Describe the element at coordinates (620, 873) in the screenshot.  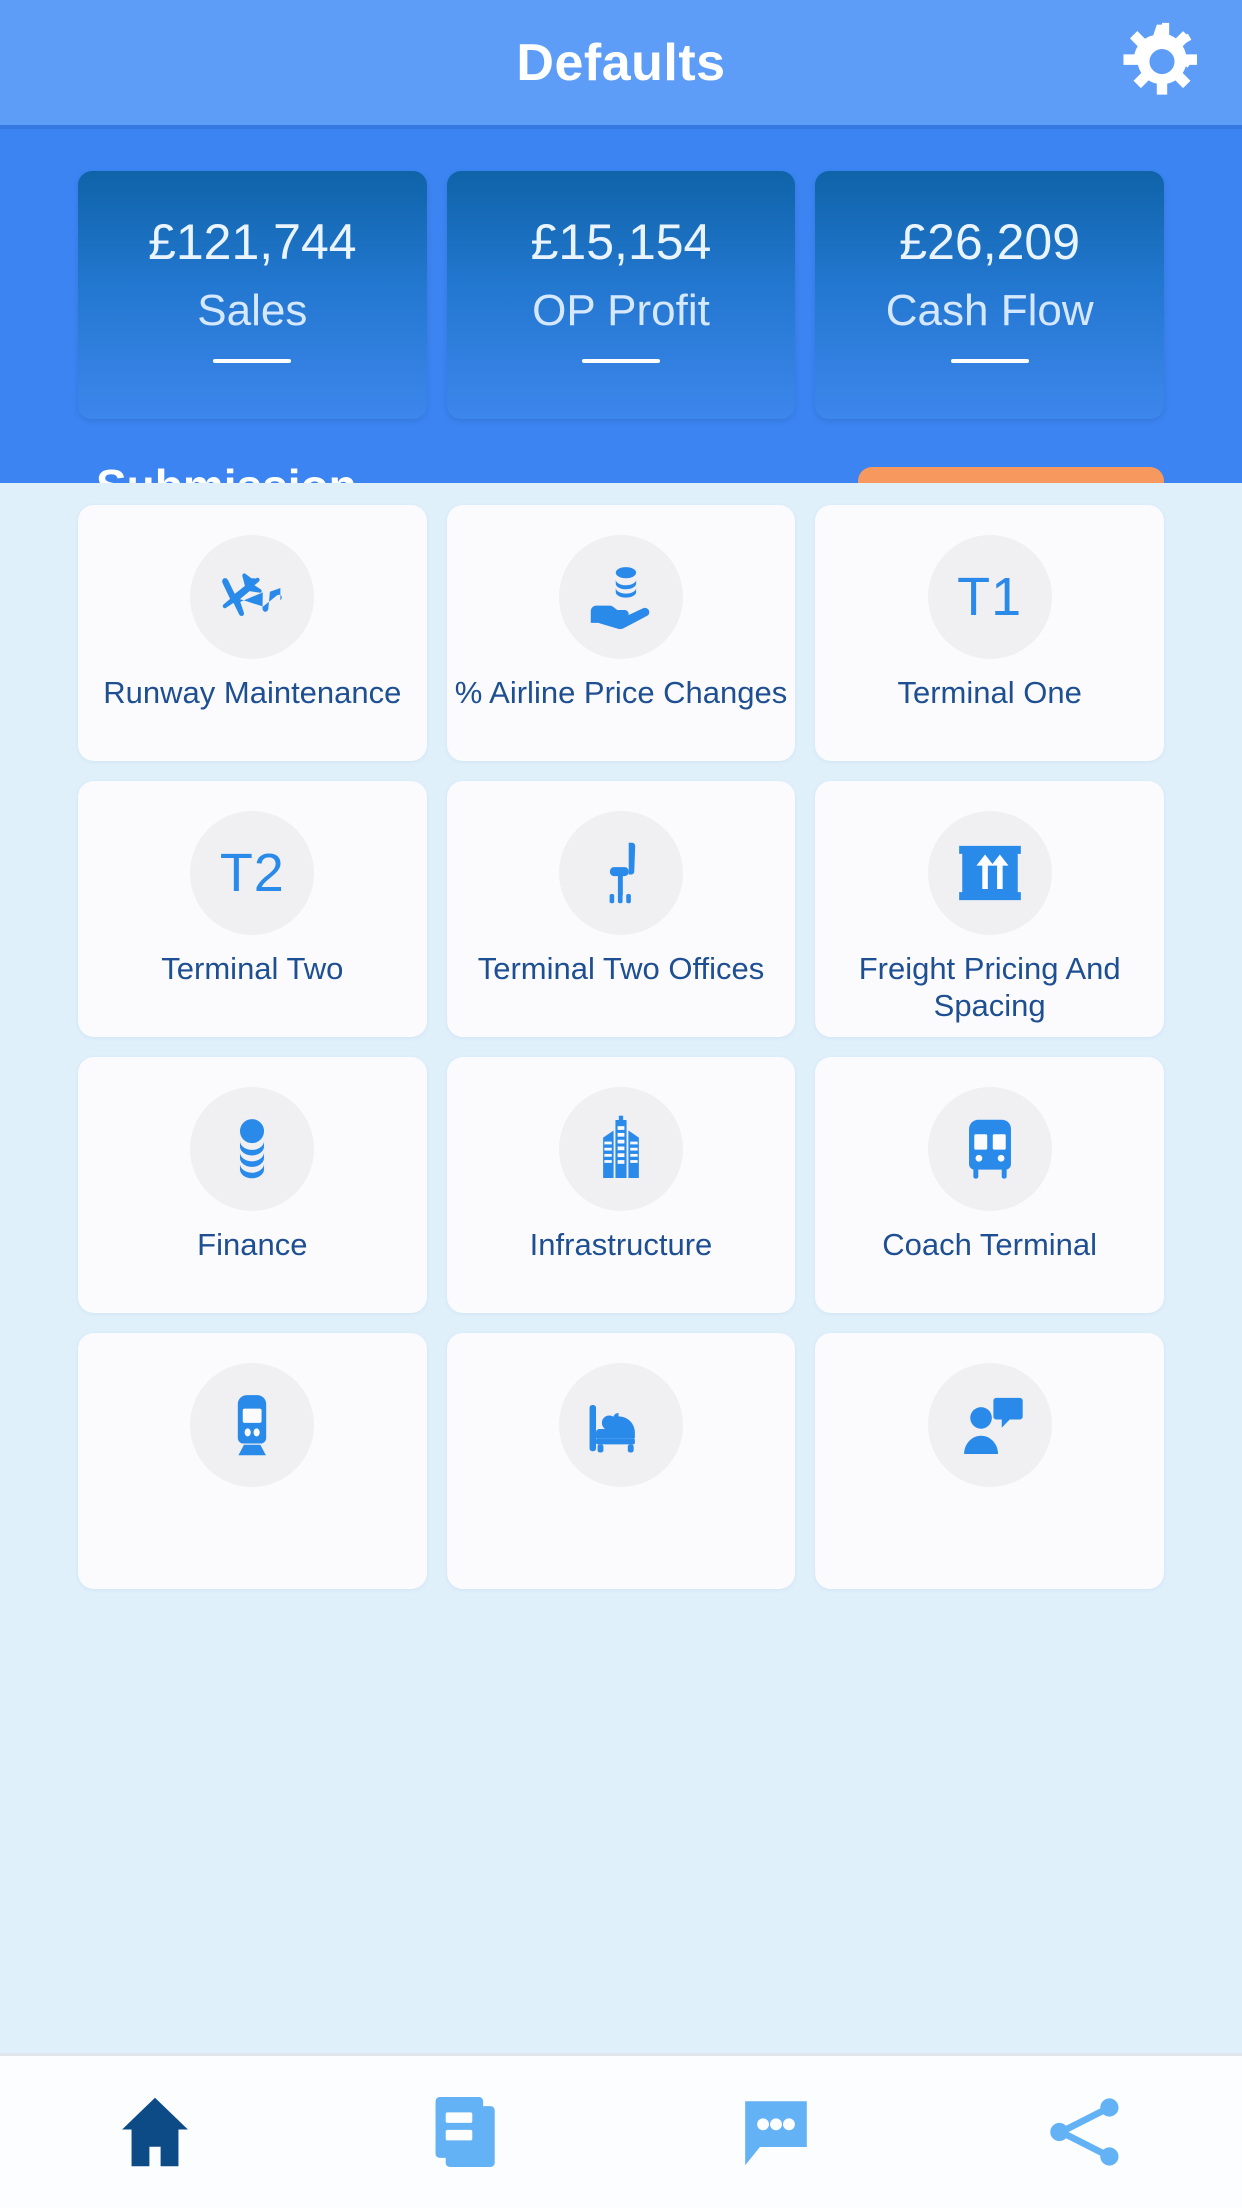
I see `office-chair-icon` at that location.